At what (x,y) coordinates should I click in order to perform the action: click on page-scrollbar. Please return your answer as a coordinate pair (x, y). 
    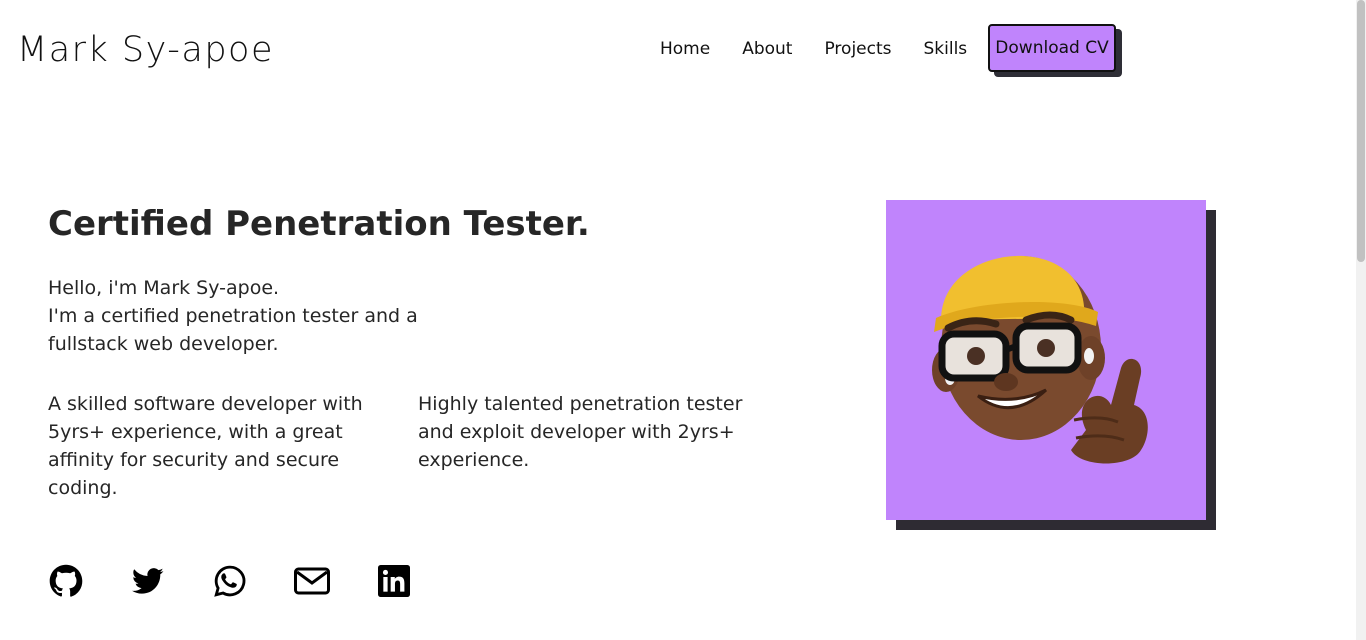
    Looking at the image, I should click on (1361, 320).